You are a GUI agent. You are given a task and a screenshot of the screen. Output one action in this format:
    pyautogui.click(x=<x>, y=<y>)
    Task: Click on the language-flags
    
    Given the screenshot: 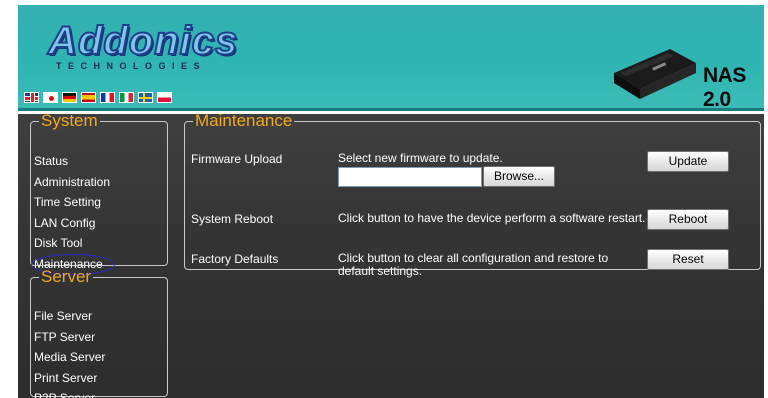 What is the action you would take?
    pyautogui.click(x=98, y=97)
    